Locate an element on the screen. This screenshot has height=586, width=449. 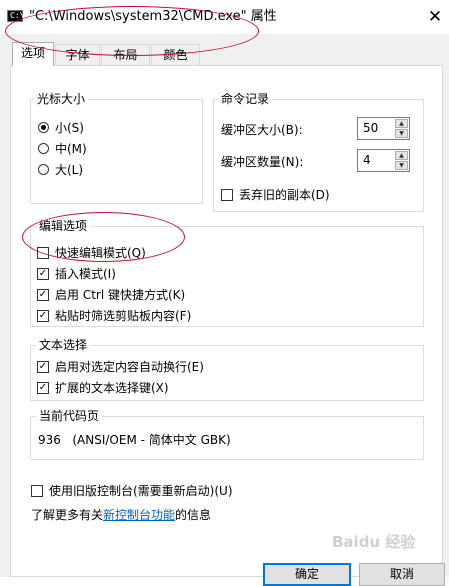
tab-options: 选项 is located at coordinates (33, 54).